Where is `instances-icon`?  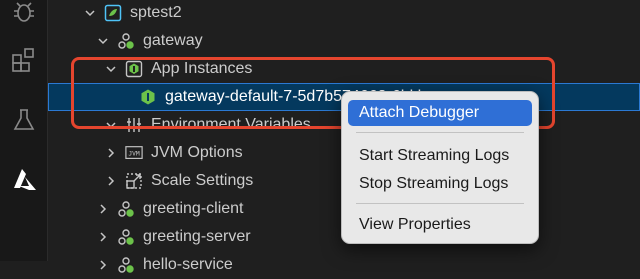
instances-icon is located at coordinates (134, 69).